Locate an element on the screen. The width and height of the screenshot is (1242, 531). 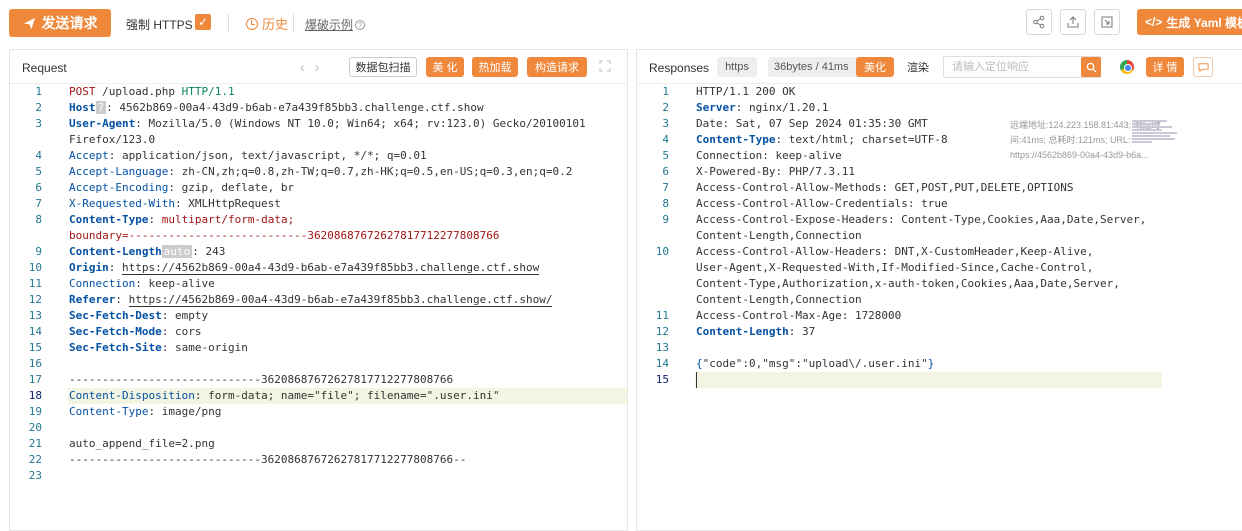
code-line: 19 Content-Type: image/png is located at coordinates (318, 412).